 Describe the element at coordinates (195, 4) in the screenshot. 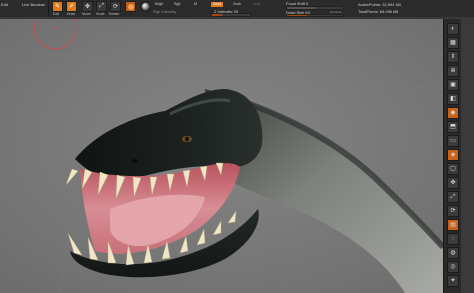

I see `m-toggle: M` at that location.